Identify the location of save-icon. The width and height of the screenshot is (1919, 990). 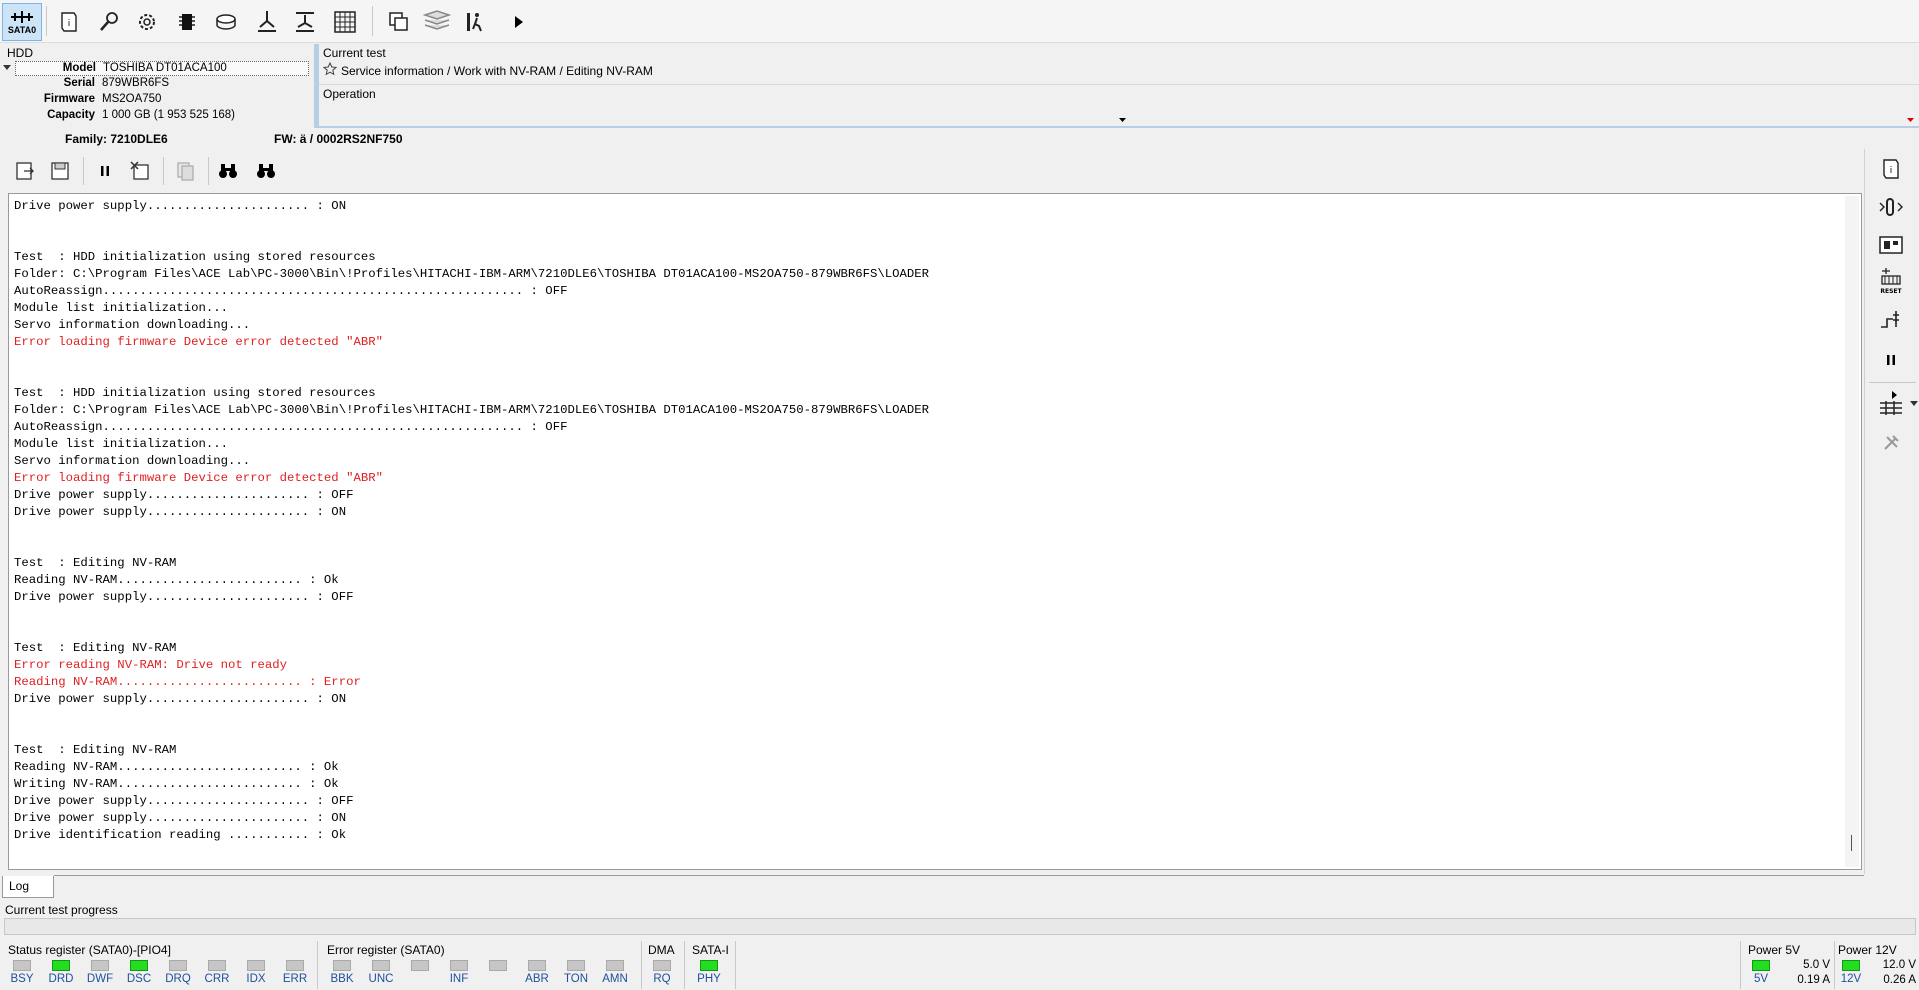
(60, 171).